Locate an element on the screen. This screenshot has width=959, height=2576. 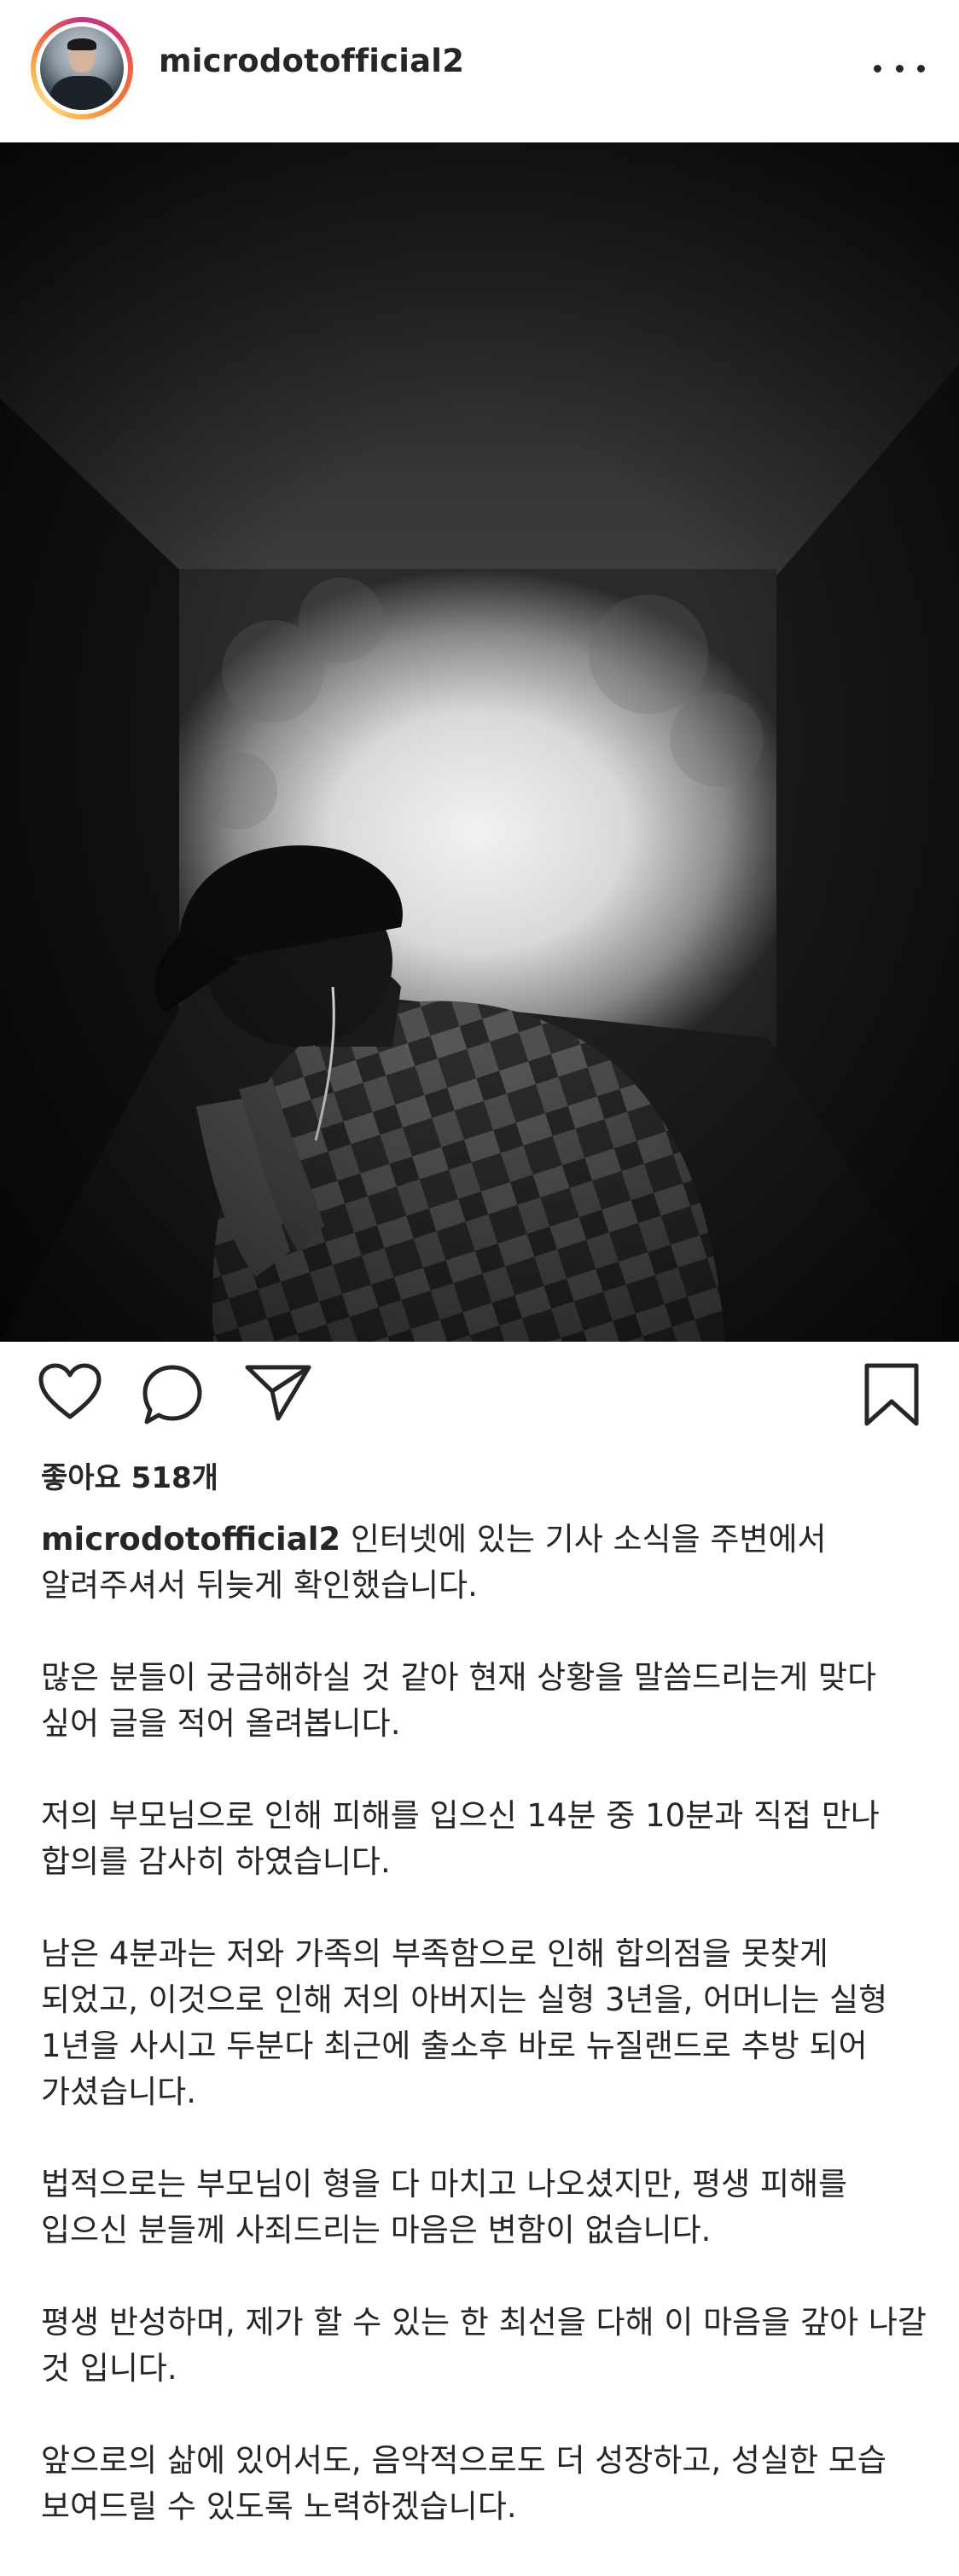
avatar is located at coordinates (82, 68).